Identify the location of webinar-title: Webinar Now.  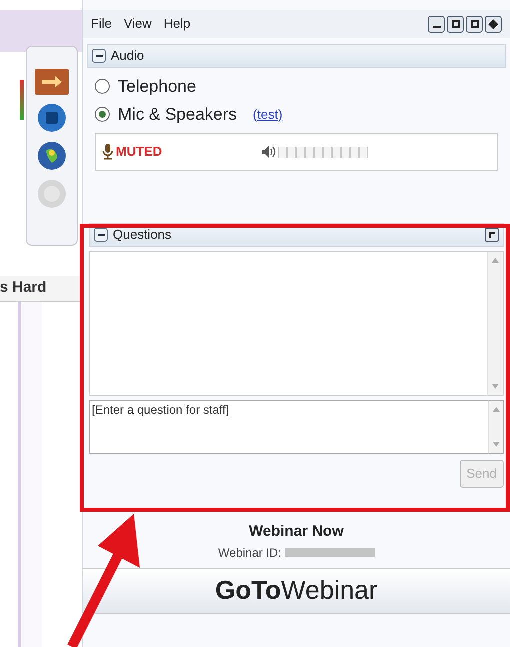
(296, 532).